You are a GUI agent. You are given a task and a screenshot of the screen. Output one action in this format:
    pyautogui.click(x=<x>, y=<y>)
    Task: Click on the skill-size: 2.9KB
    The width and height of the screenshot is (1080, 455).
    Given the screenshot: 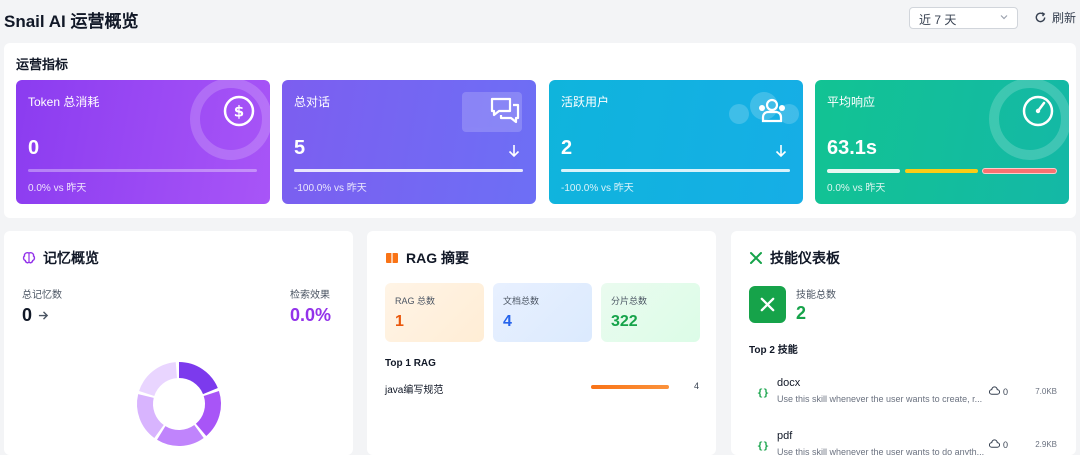 What is the action you would take?
    pyautogui.click(x=1046, y=444)
    